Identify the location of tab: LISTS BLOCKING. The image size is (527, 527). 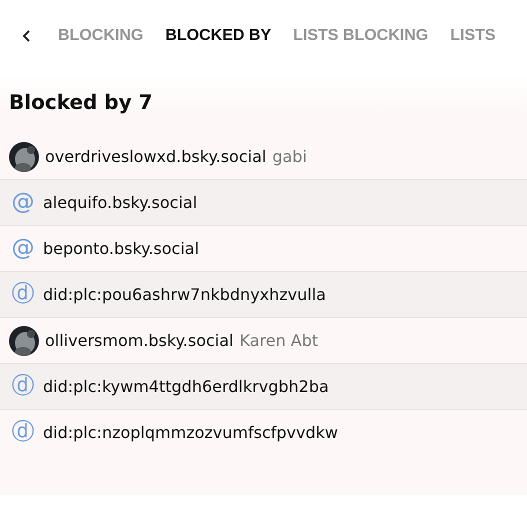
(360, 36).